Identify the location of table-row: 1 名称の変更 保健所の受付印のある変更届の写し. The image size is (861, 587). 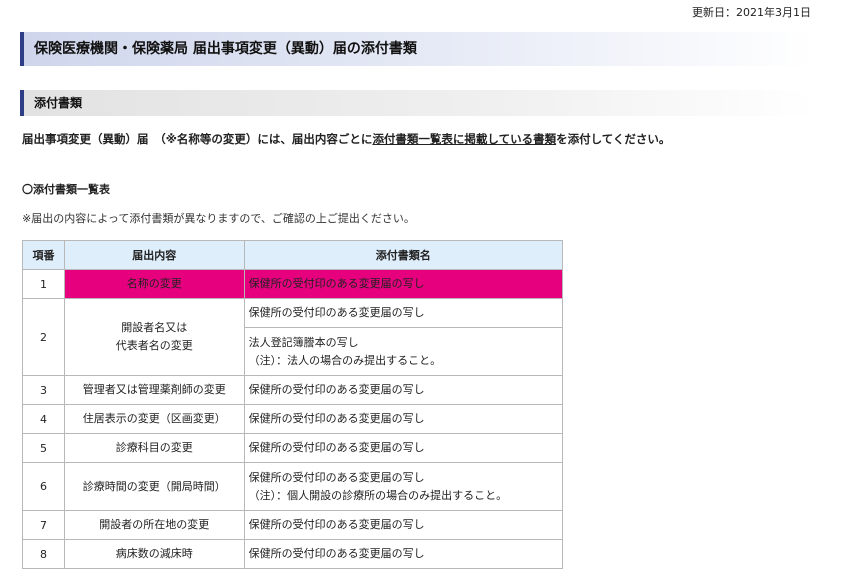
(293, 284).